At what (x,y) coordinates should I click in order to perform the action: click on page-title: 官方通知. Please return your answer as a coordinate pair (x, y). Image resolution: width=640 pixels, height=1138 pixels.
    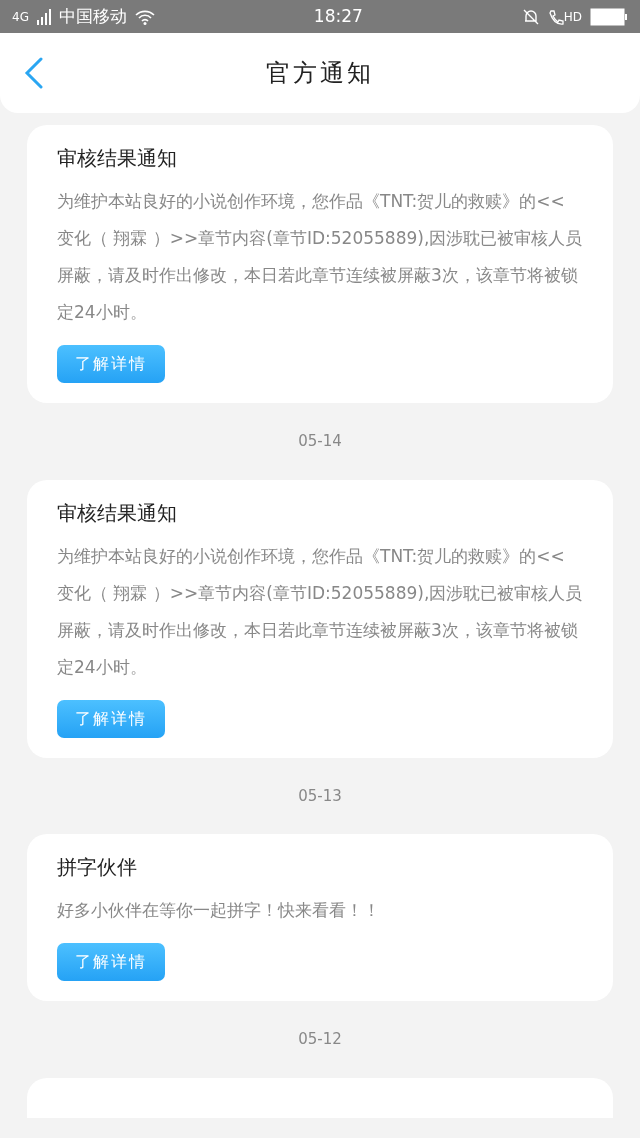
    Looking at the image, I should click on (320, 73).